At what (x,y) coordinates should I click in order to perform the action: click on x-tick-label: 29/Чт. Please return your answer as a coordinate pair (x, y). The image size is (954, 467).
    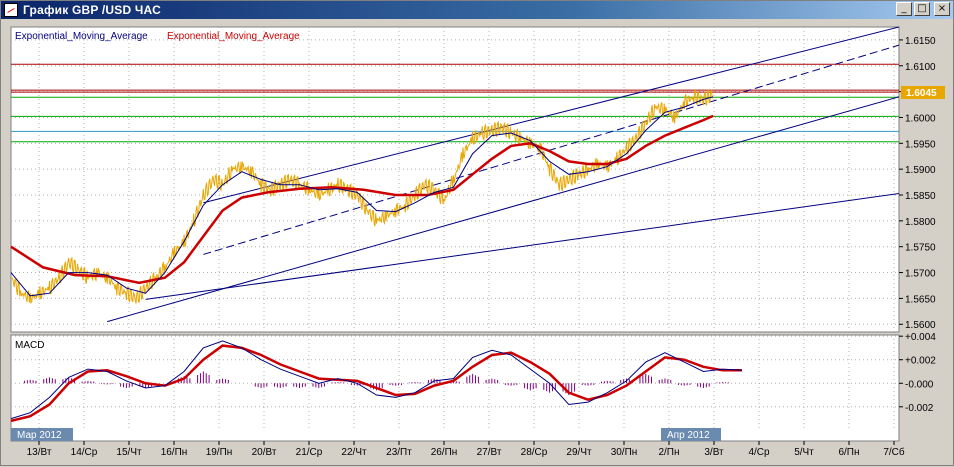
    Looking at the image, I should click on (579, 452).